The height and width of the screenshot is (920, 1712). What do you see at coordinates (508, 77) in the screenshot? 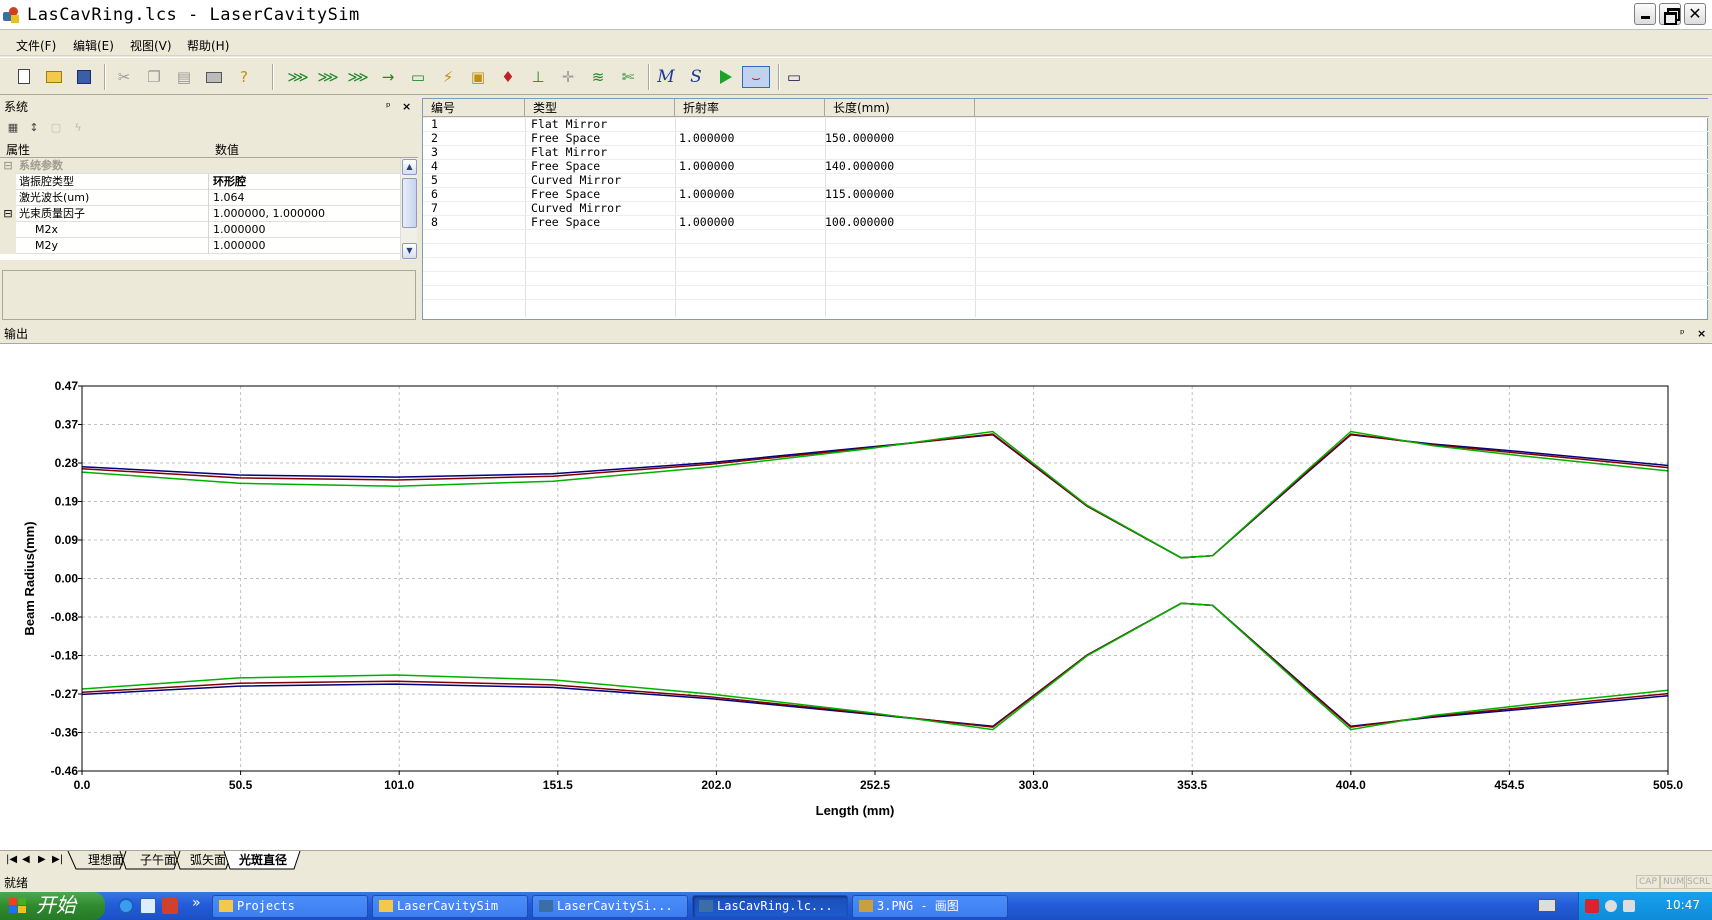
I see `rod-icon: ♦` at bounding box center [508, 77].